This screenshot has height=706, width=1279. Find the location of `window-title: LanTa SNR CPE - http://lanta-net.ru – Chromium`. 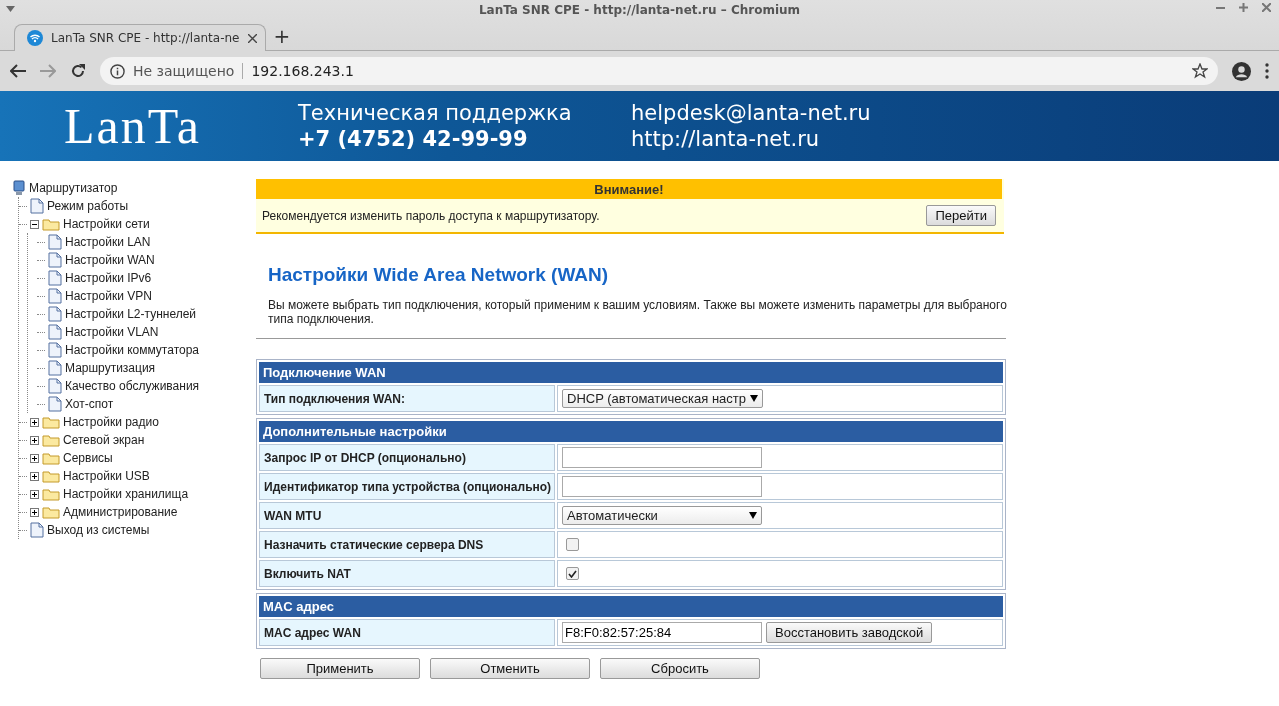

window-title: LanTa SNR CPE - http://lanta-net.ru – Chromium is located at coordinates (639, 10).